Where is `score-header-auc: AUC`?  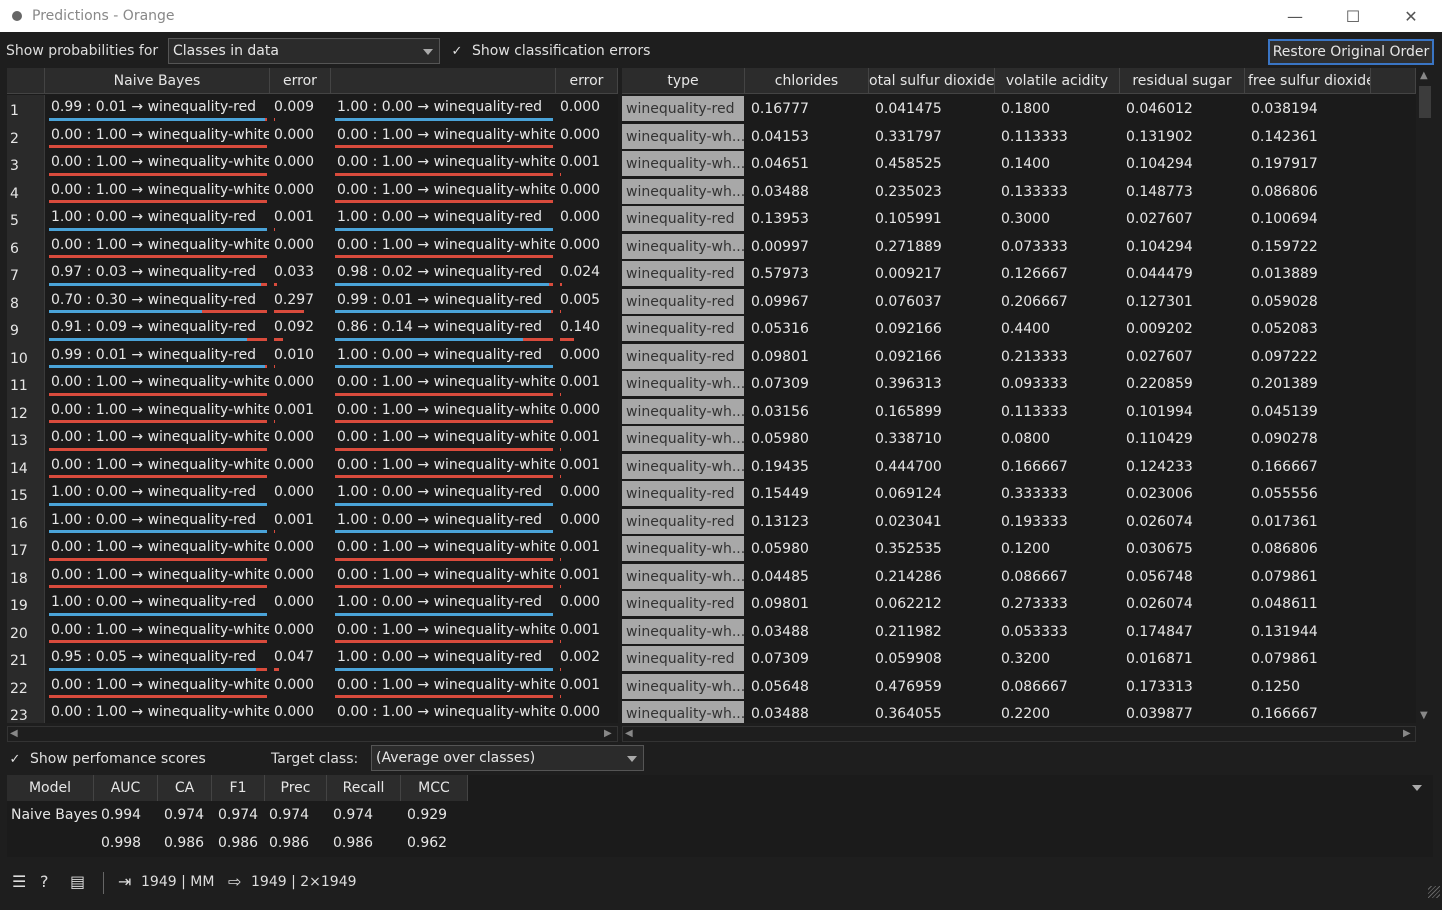 score-header-auc: AUC is located at coordinates (126, 788).